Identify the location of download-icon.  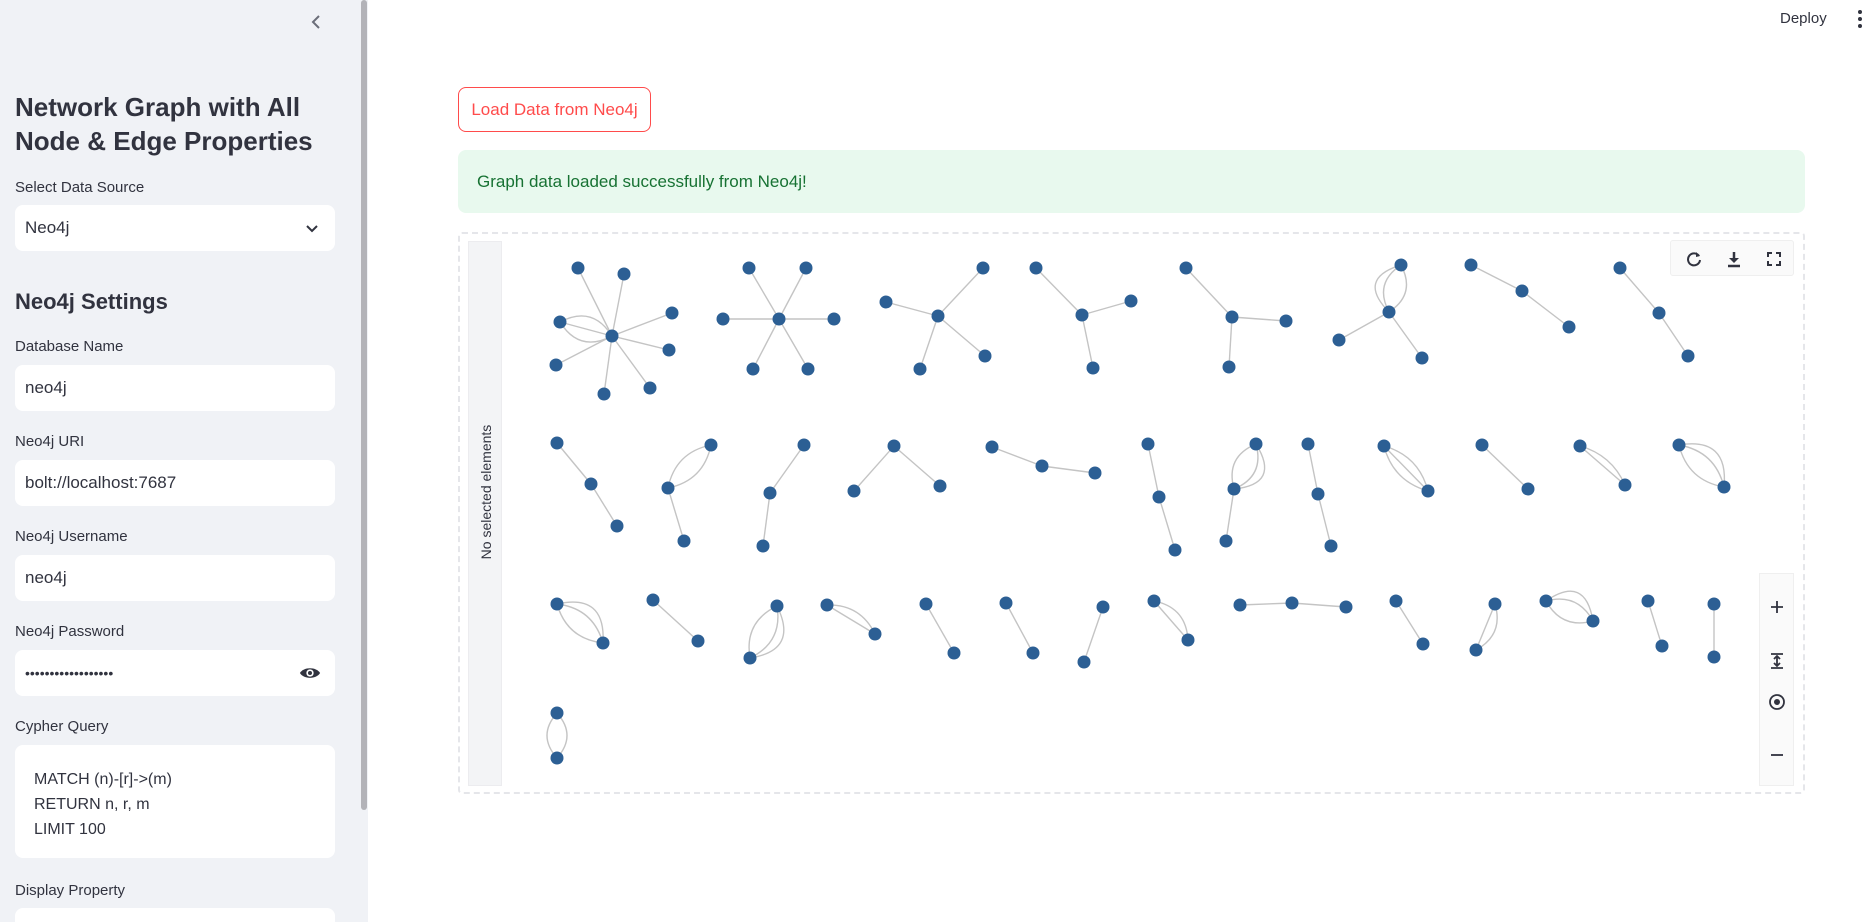
(1734, 259).